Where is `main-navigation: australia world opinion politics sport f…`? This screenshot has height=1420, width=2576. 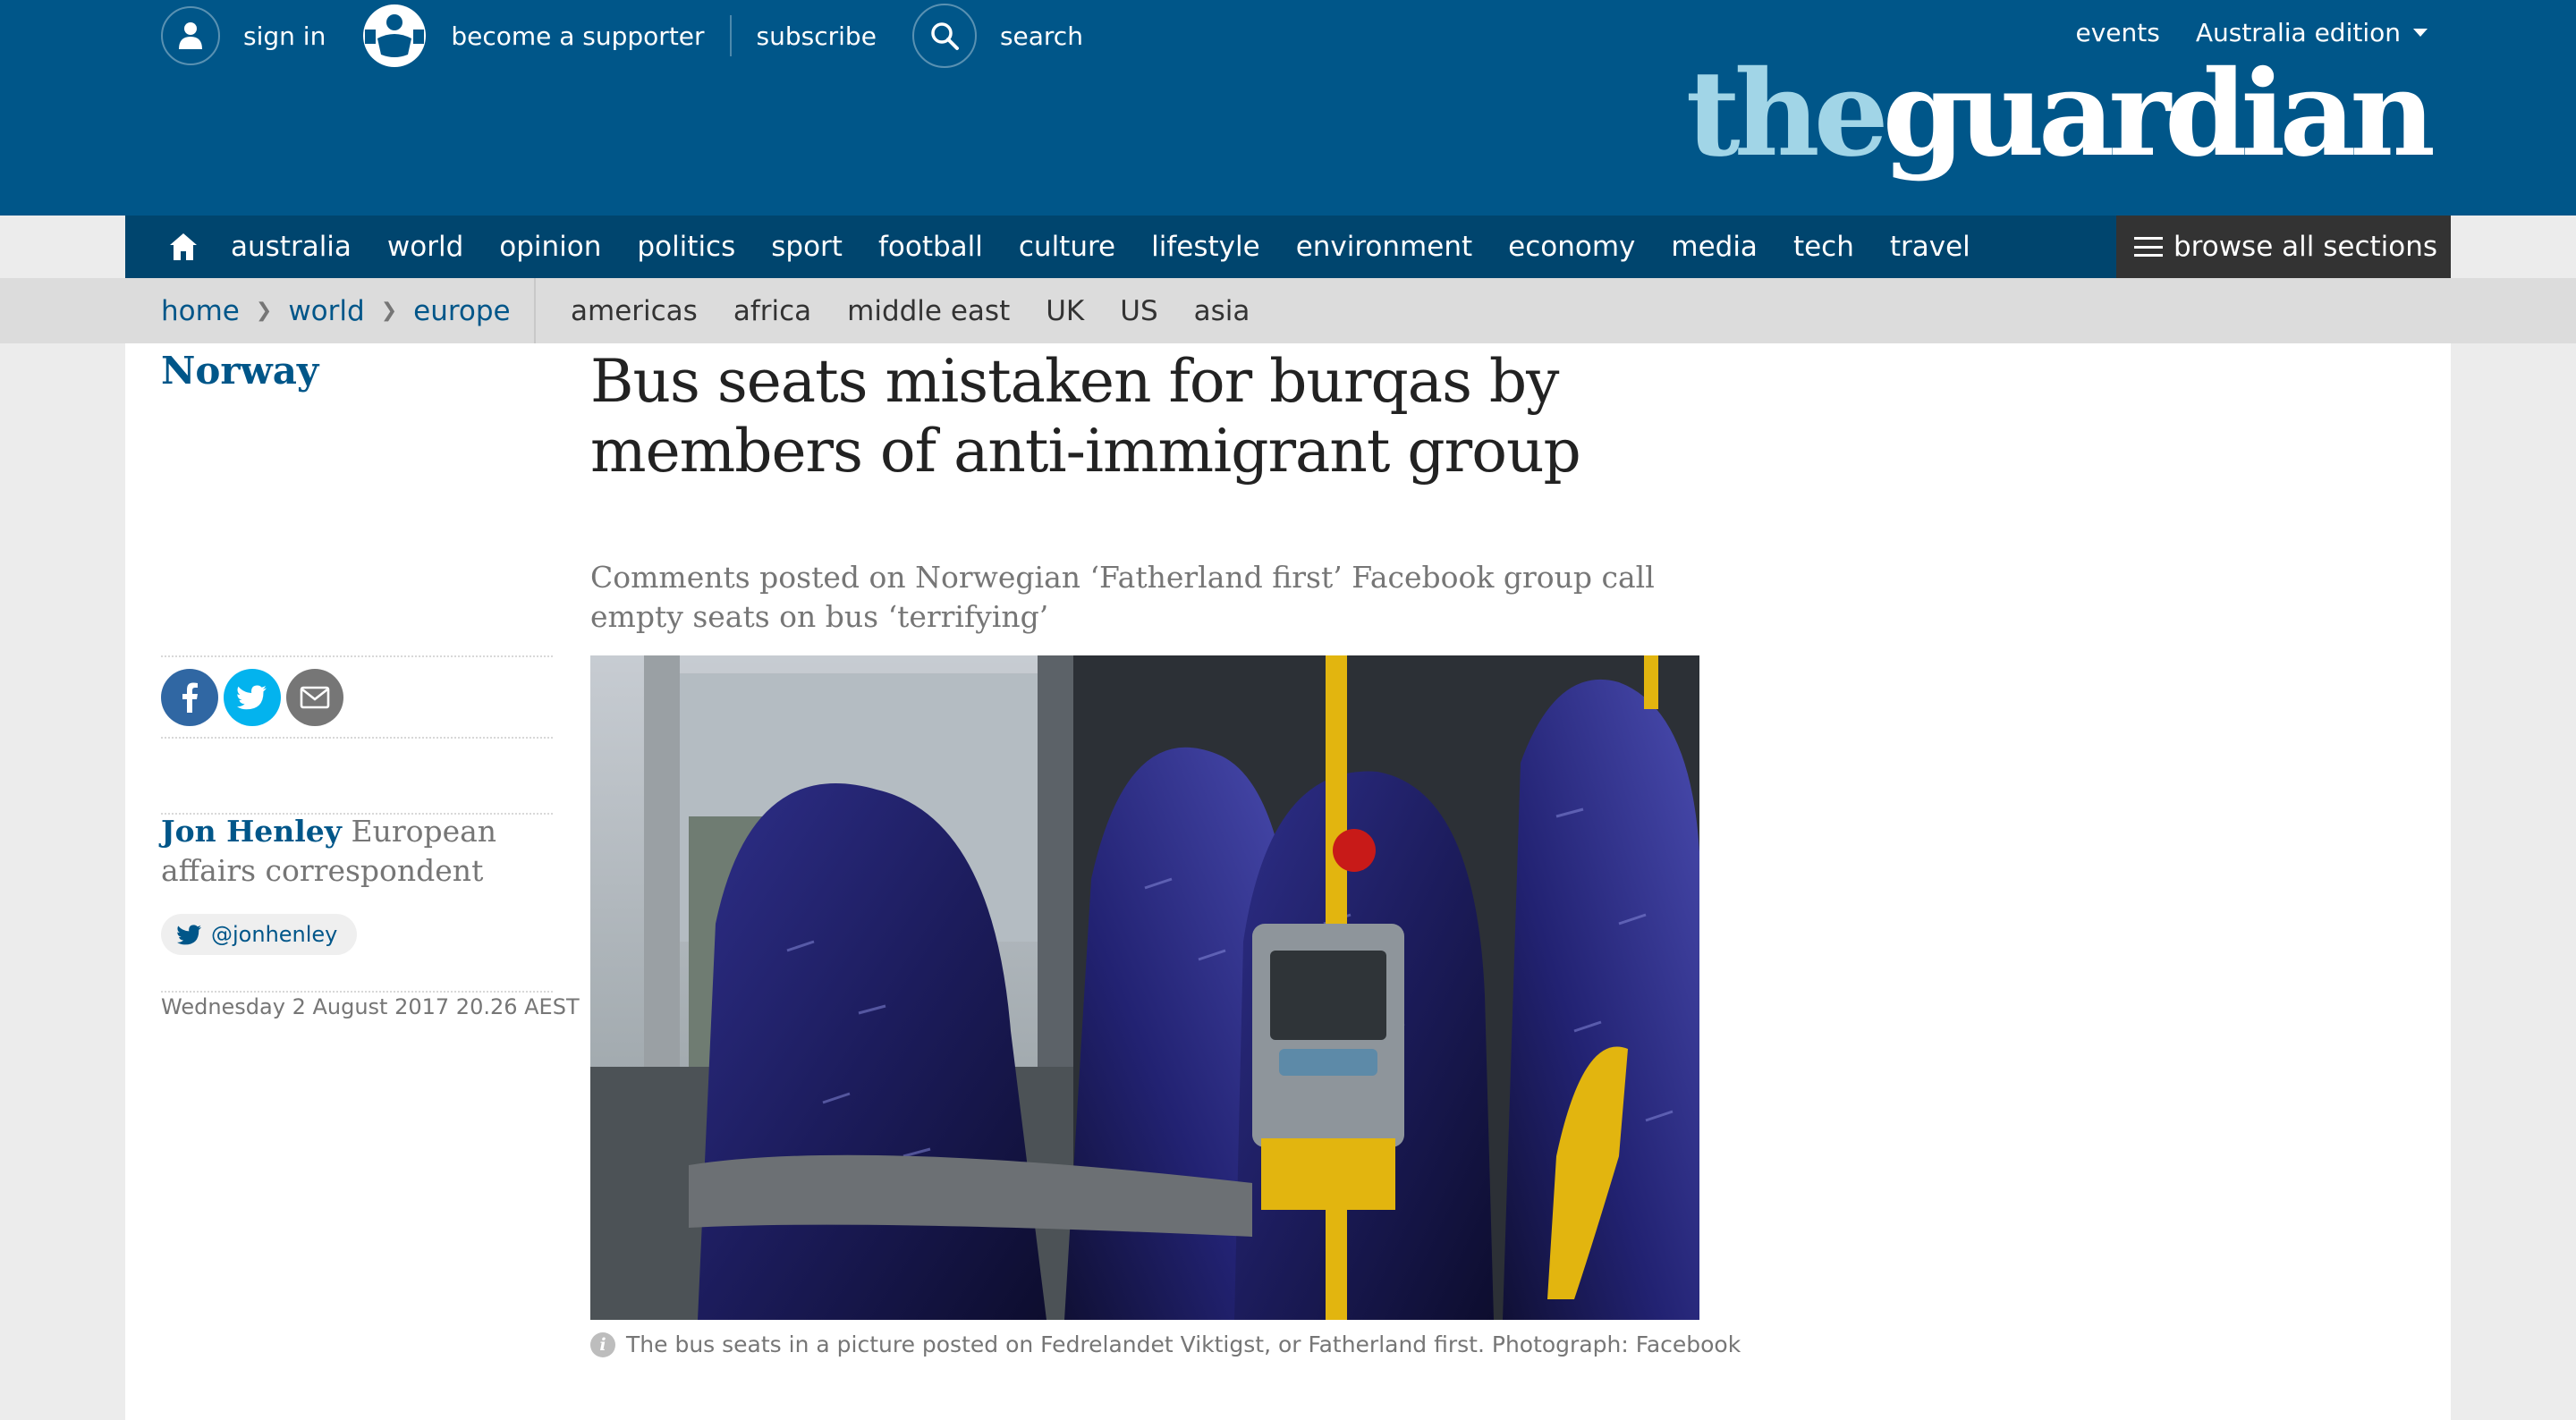 main-navigation: australia world opinion politics sport f… is located at coordinates (1288, 247).